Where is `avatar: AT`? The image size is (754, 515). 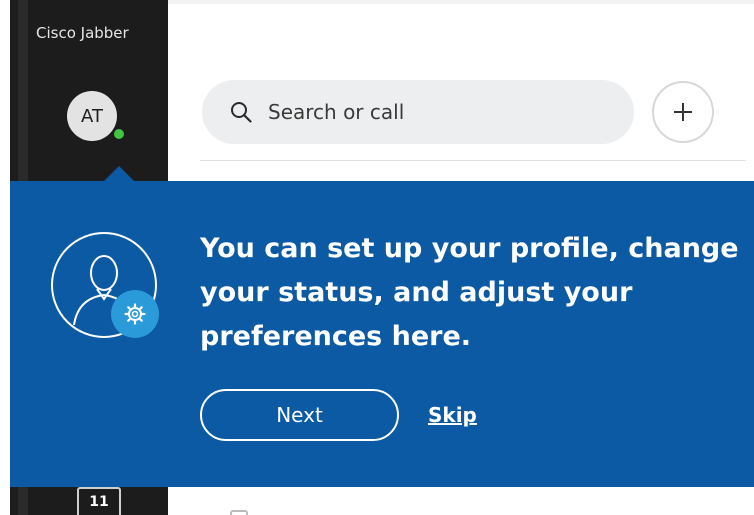
avatar: AT is located at coordinates (92, 116).